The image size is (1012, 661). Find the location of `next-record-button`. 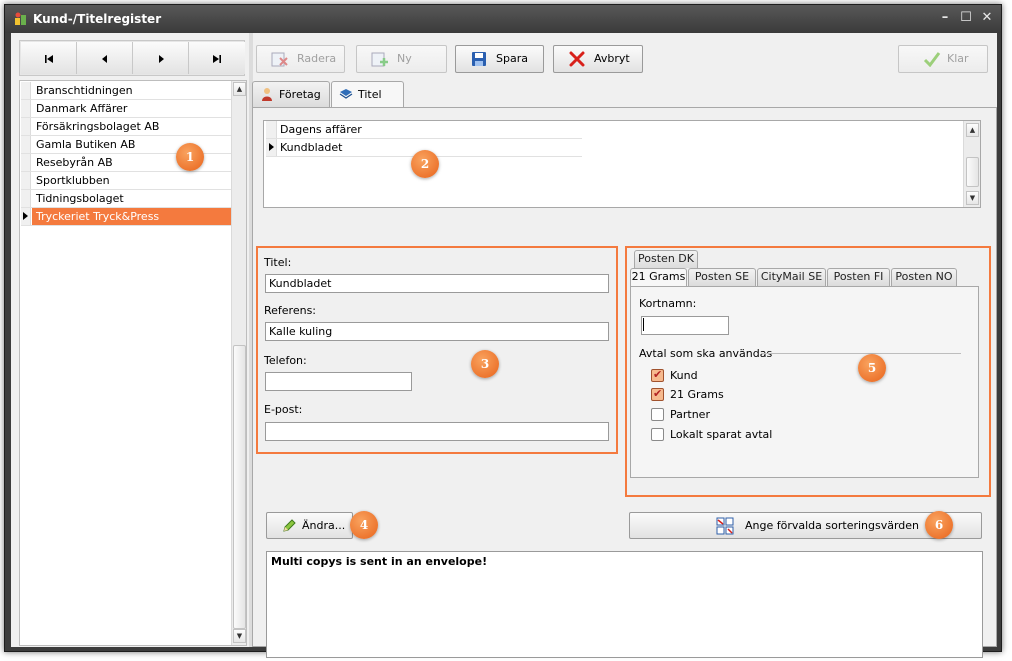

next-record-button is located at coordinates (161, 58).